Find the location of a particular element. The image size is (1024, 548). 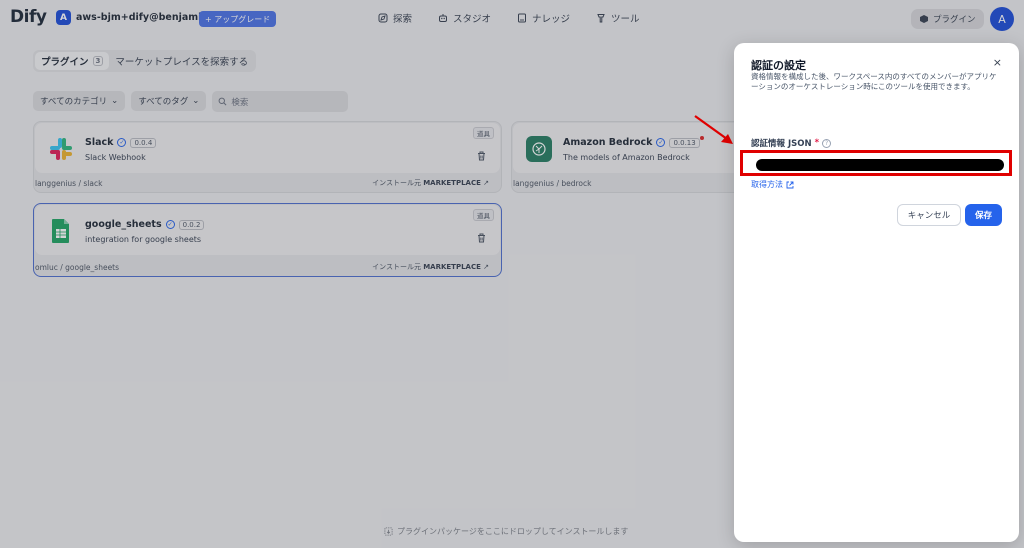

cancel-button: キャンセル is located at coordinates (929, 215).